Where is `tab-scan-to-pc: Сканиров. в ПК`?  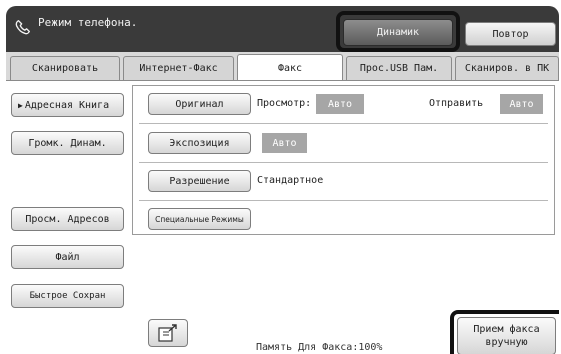
tab-scan-to-pc: Сканиров. в ПК is located at coordinates (507, 68).